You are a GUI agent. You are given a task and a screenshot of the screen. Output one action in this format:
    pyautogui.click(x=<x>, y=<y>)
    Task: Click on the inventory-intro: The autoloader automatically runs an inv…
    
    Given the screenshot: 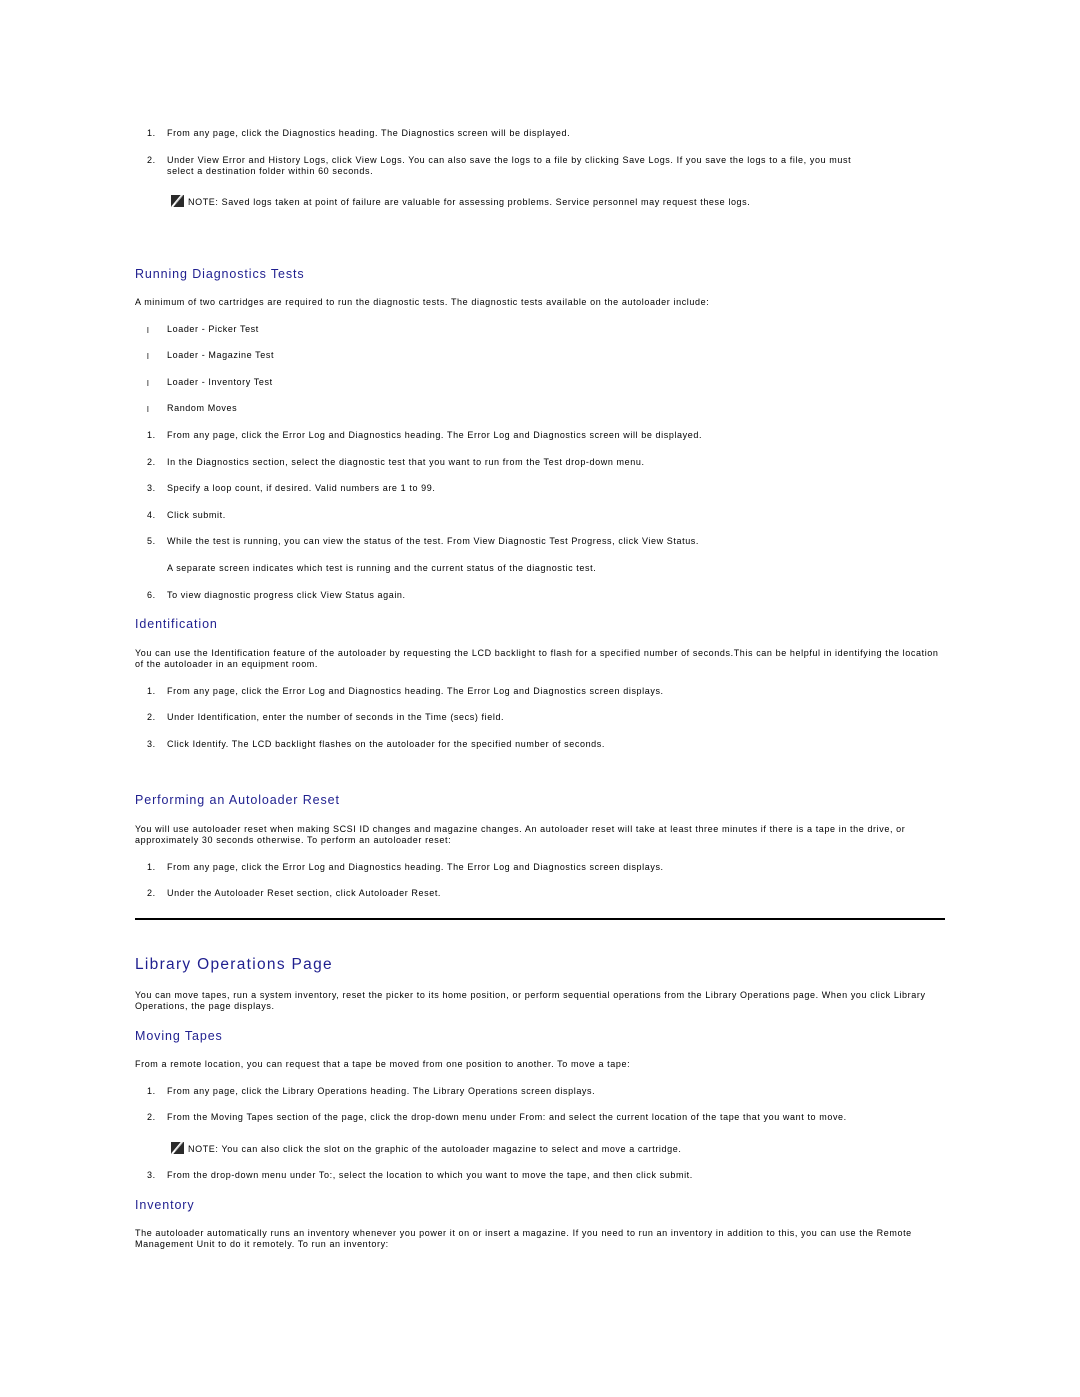 What is the action you would take?
    pyautogui.click(x=523, y=1238)
    